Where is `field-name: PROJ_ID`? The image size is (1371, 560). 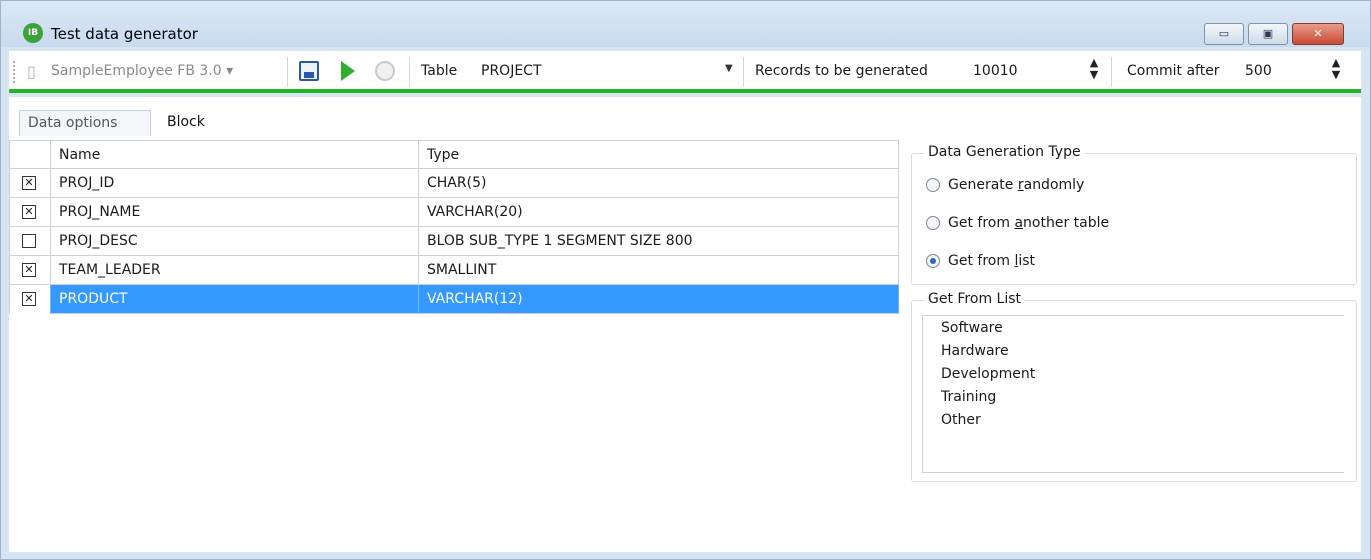 field-name: PROJ_ID is located at coordinates (235, 183).